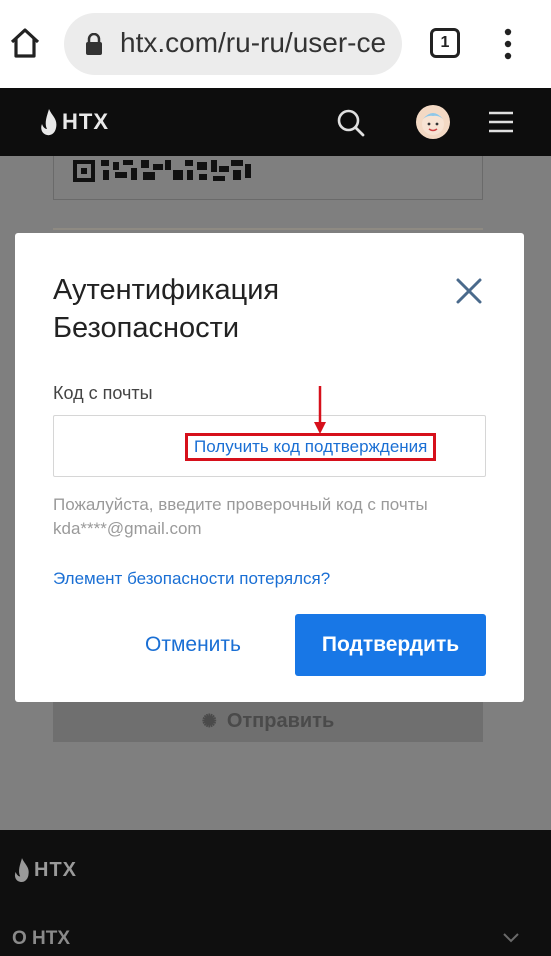  I want to click on tabs-count-icon: 1, so click(445, 43).